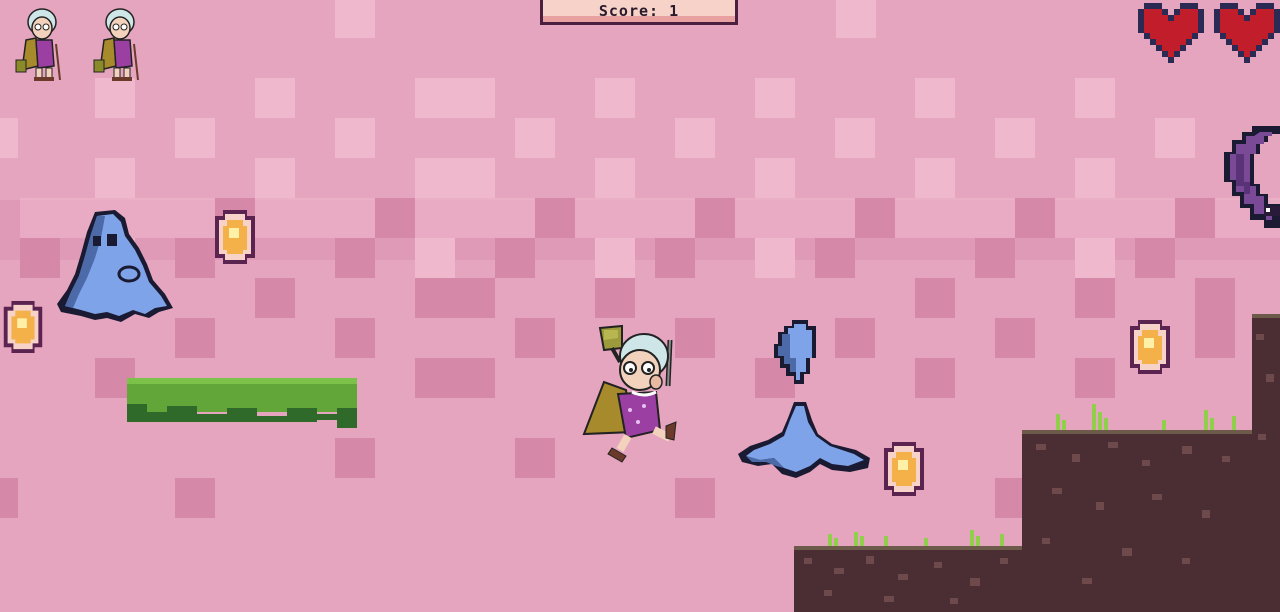  Describe the element at coordinates (1142, 508) in the screenshot. I see `dirt-ground-mid` at that location.